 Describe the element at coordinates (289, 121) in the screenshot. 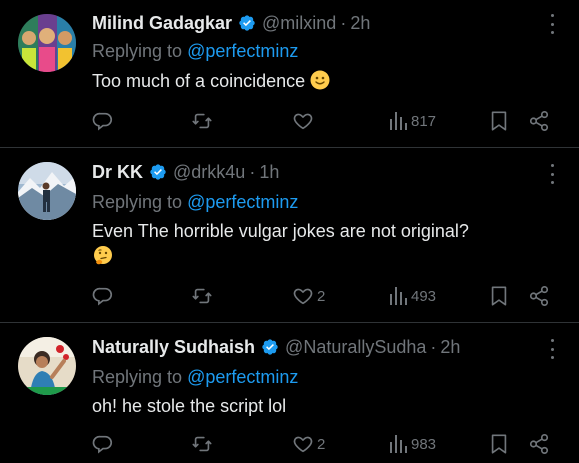

I see `action-bar: 817` at that location.